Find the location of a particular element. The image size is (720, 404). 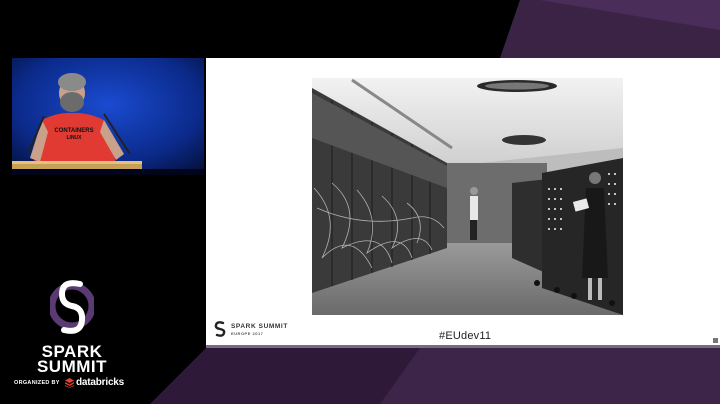

slide-logo-name: SPARK SUMMIT is located at coordinates (259, 326).